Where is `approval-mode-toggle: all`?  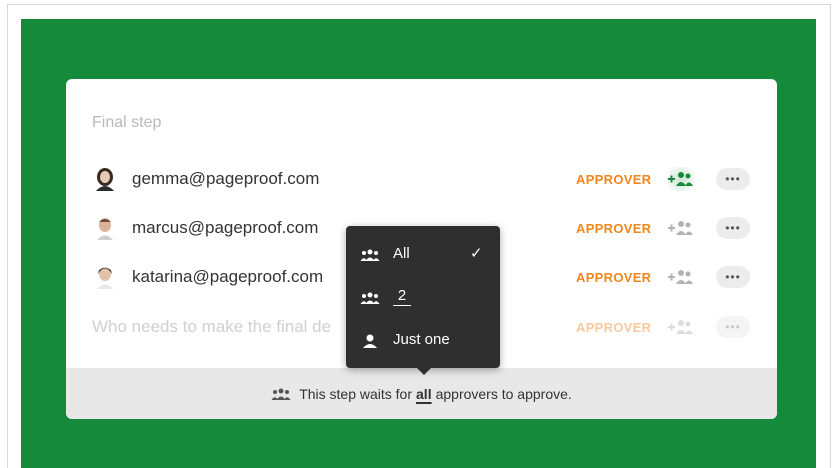
approval-mode-toggle: all is located at coordinates (424, 394).